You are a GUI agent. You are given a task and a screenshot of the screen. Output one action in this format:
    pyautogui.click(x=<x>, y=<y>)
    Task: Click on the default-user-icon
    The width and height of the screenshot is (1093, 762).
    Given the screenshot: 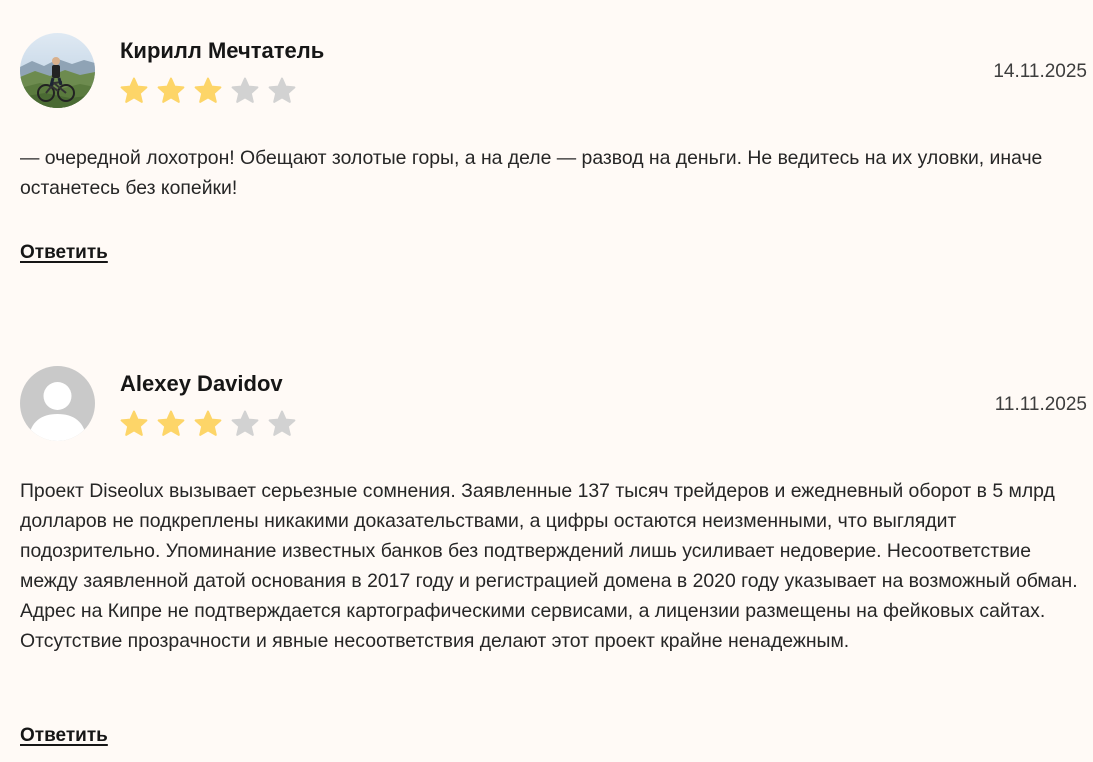 What is the action you would take?
    pyautogui.click(x=57, y=403)
    